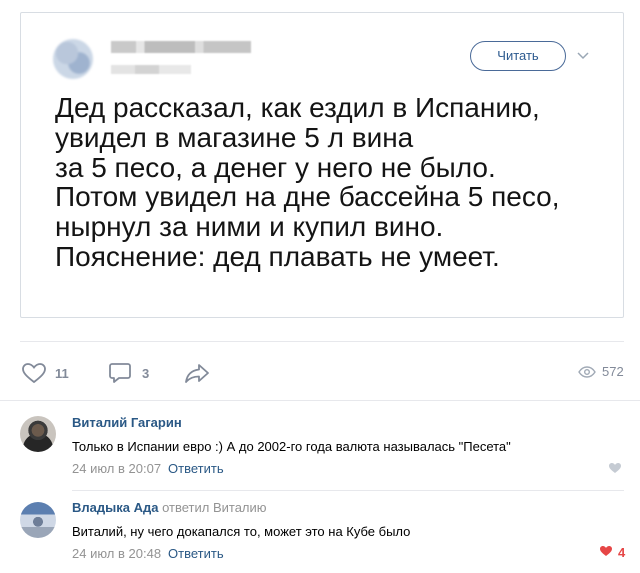  What do you see at coordinates (518, 56) in the screenshot?
I see `follow-button: Читать` at bounding box center [518, 56].